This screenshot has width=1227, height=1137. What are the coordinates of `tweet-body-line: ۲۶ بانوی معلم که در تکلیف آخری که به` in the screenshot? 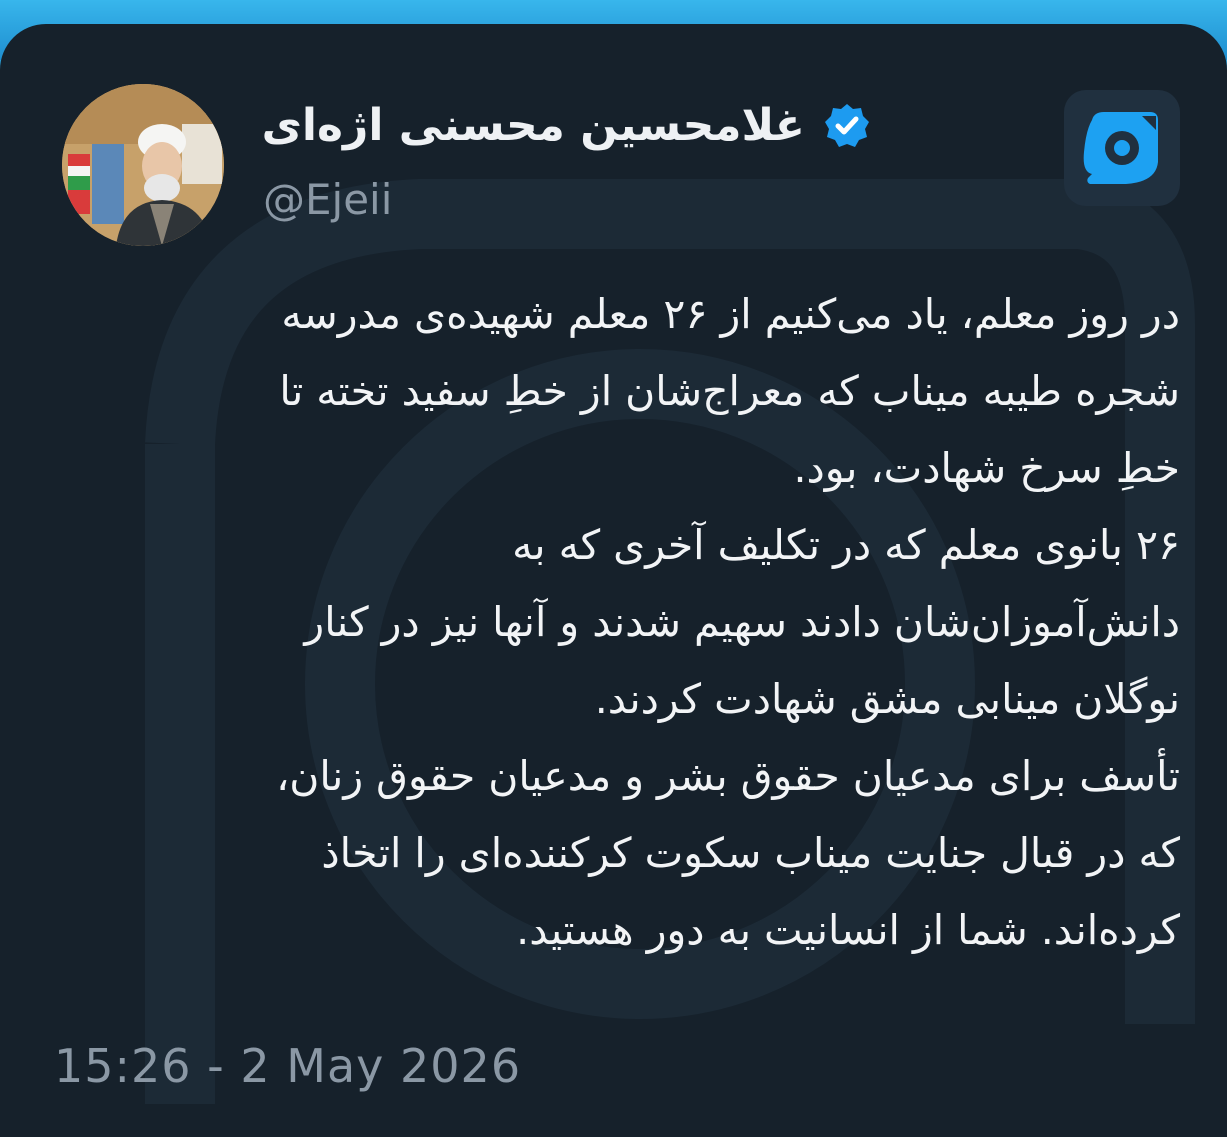 It's located at (846, 545).